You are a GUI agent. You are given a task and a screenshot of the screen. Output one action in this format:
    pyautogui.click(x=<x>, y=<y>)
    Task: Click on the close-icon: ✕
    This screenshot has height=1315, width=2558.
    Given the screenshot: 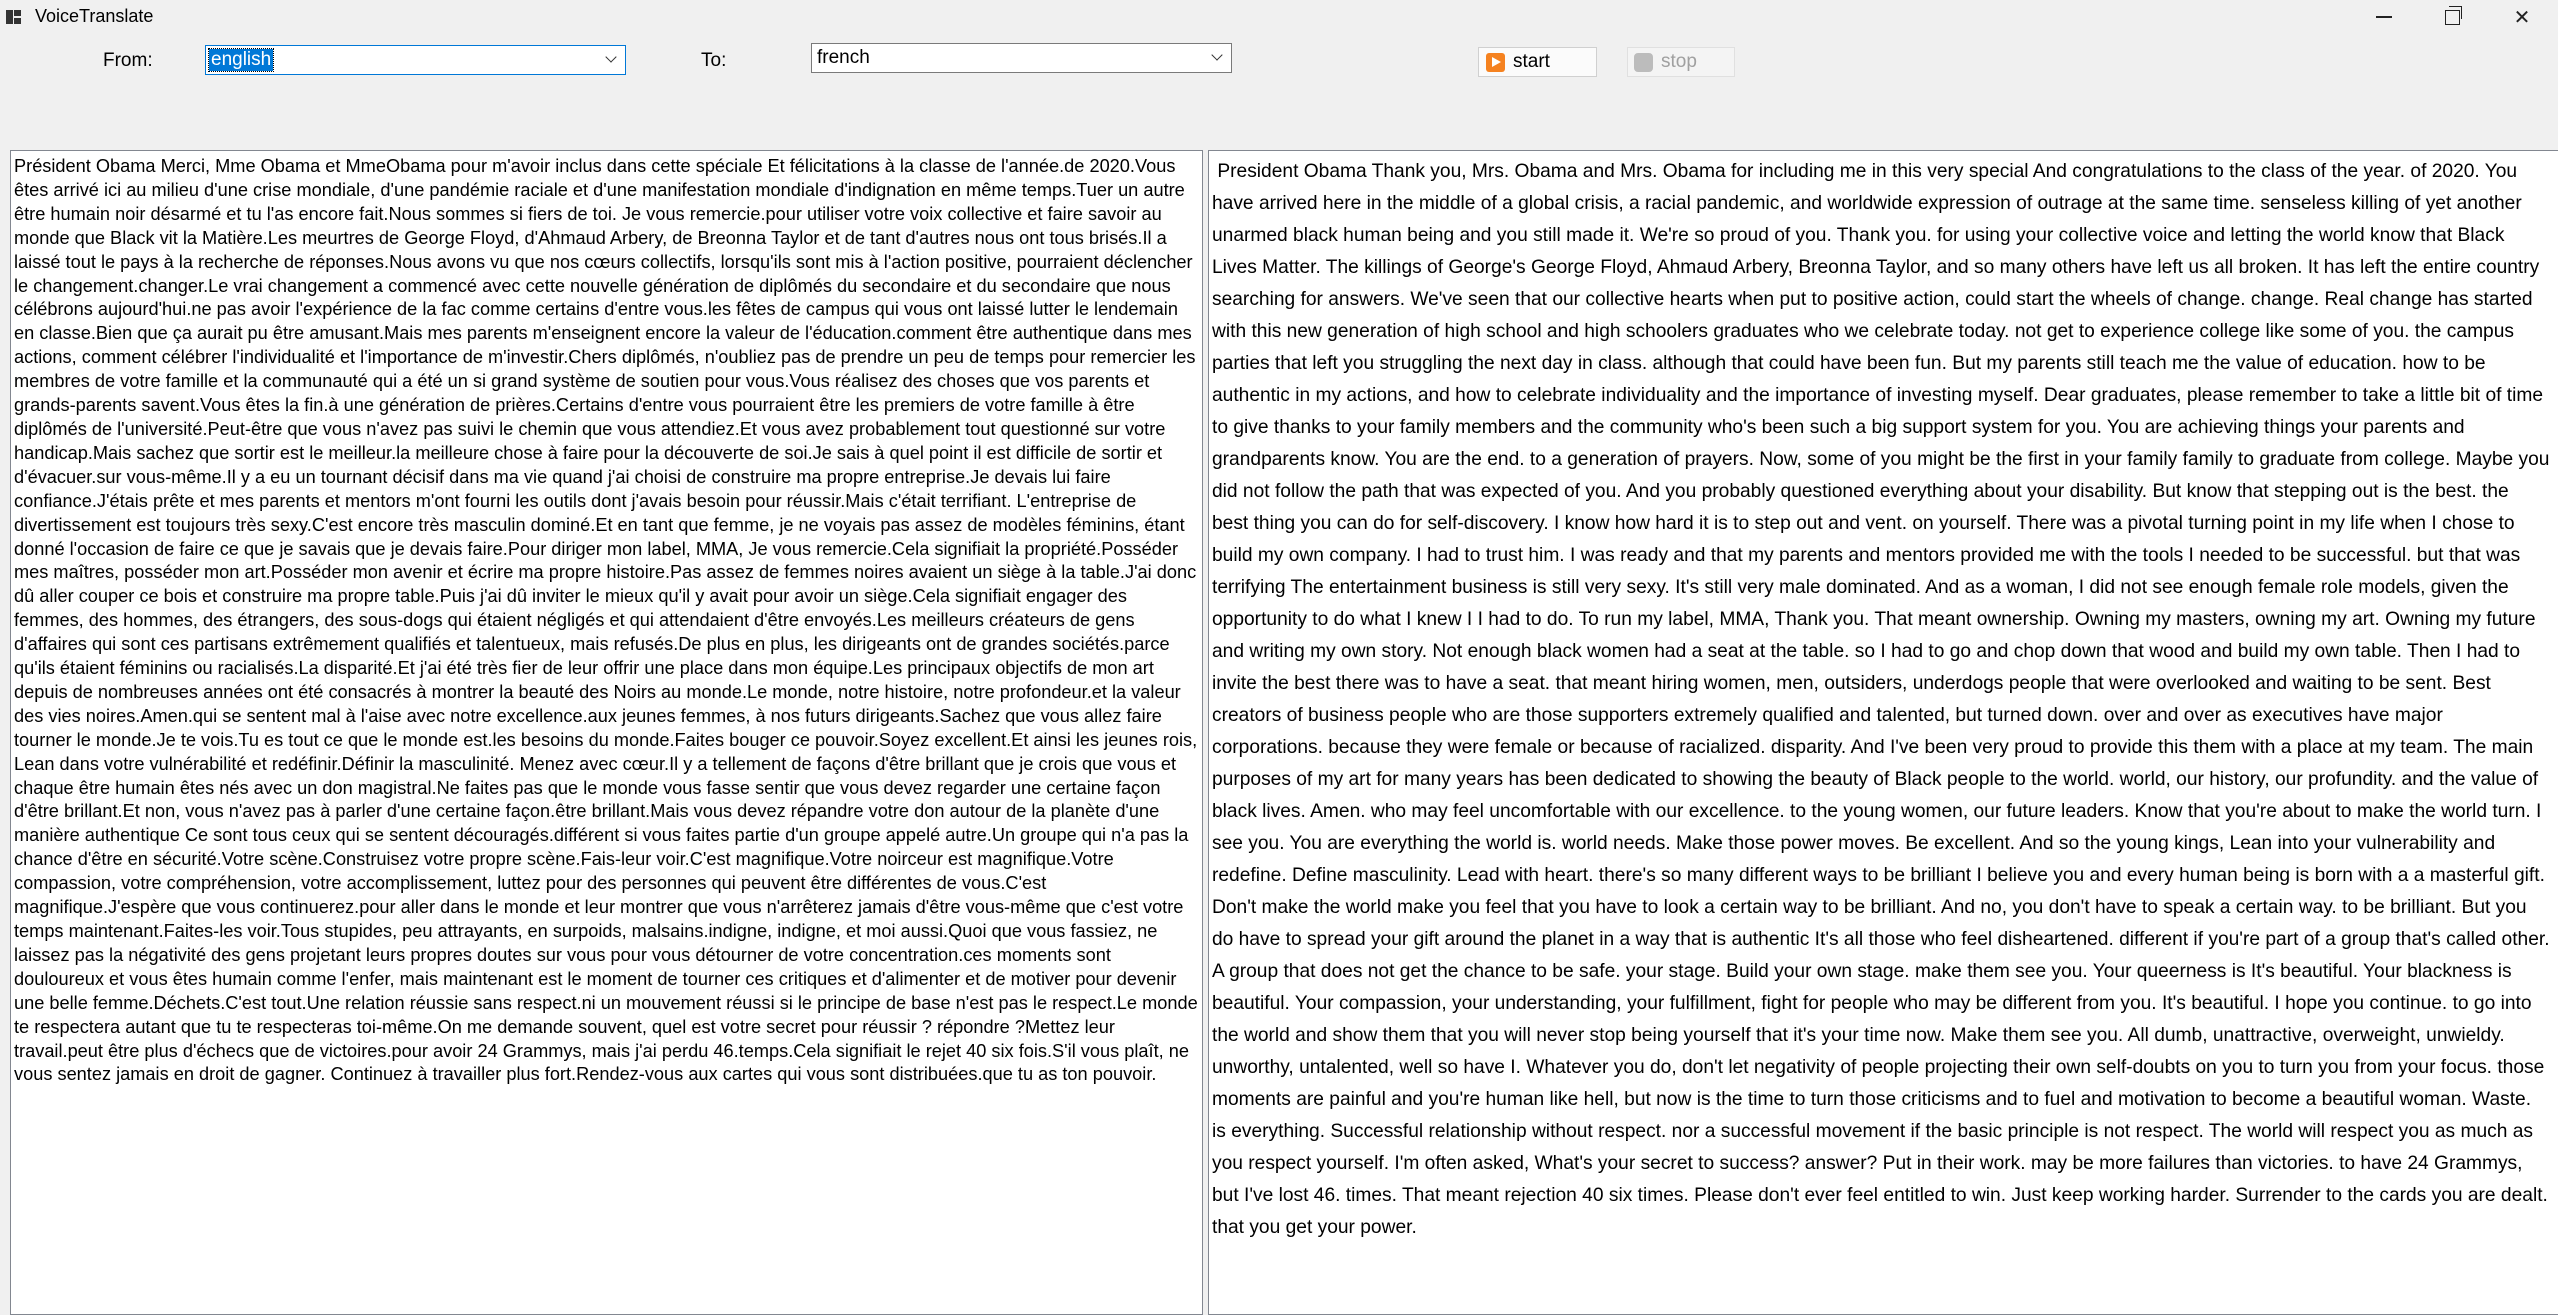 What is the action you would take?
    pyautogui.click(x=2522, y=17)
    